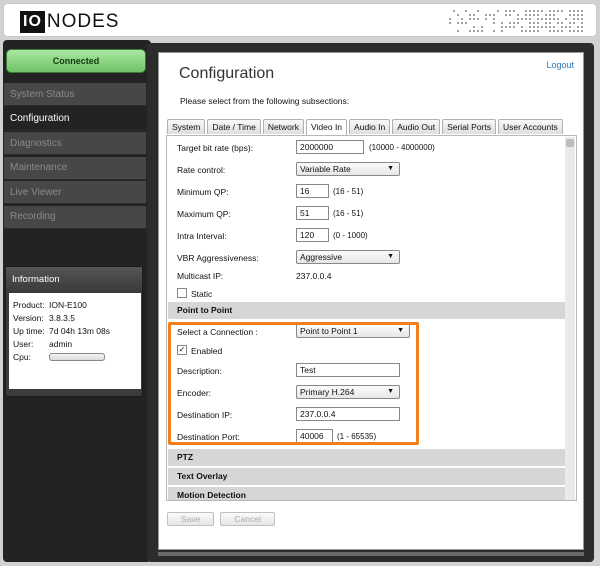 The height and width of the screenshot is (566, 600). Describe the element at coordinates (75, 168) in the screenshot. I see `nav-item-maintenance: Maintenance` at that location.